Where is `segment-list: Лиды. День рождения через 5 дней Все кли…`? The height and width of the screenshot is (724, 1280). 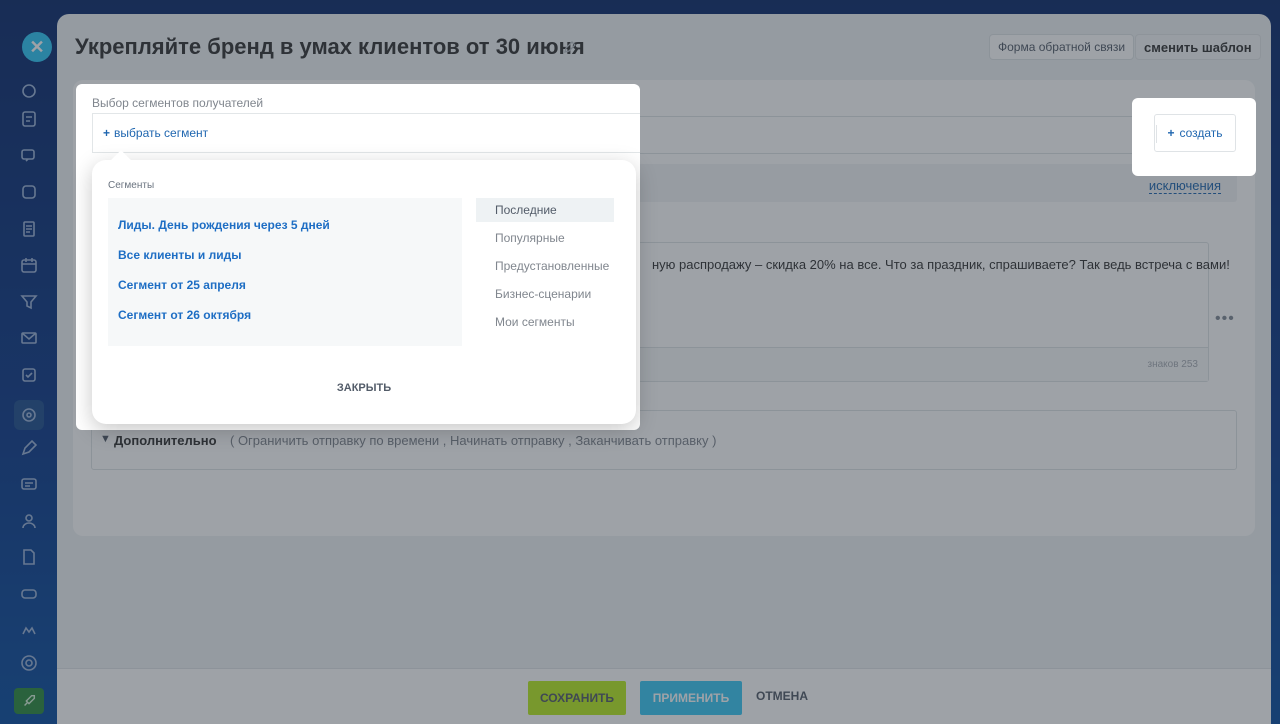 segment-list: Лиды. День рождения через 5 дней Все кли… is located at coordinates (285, 272).